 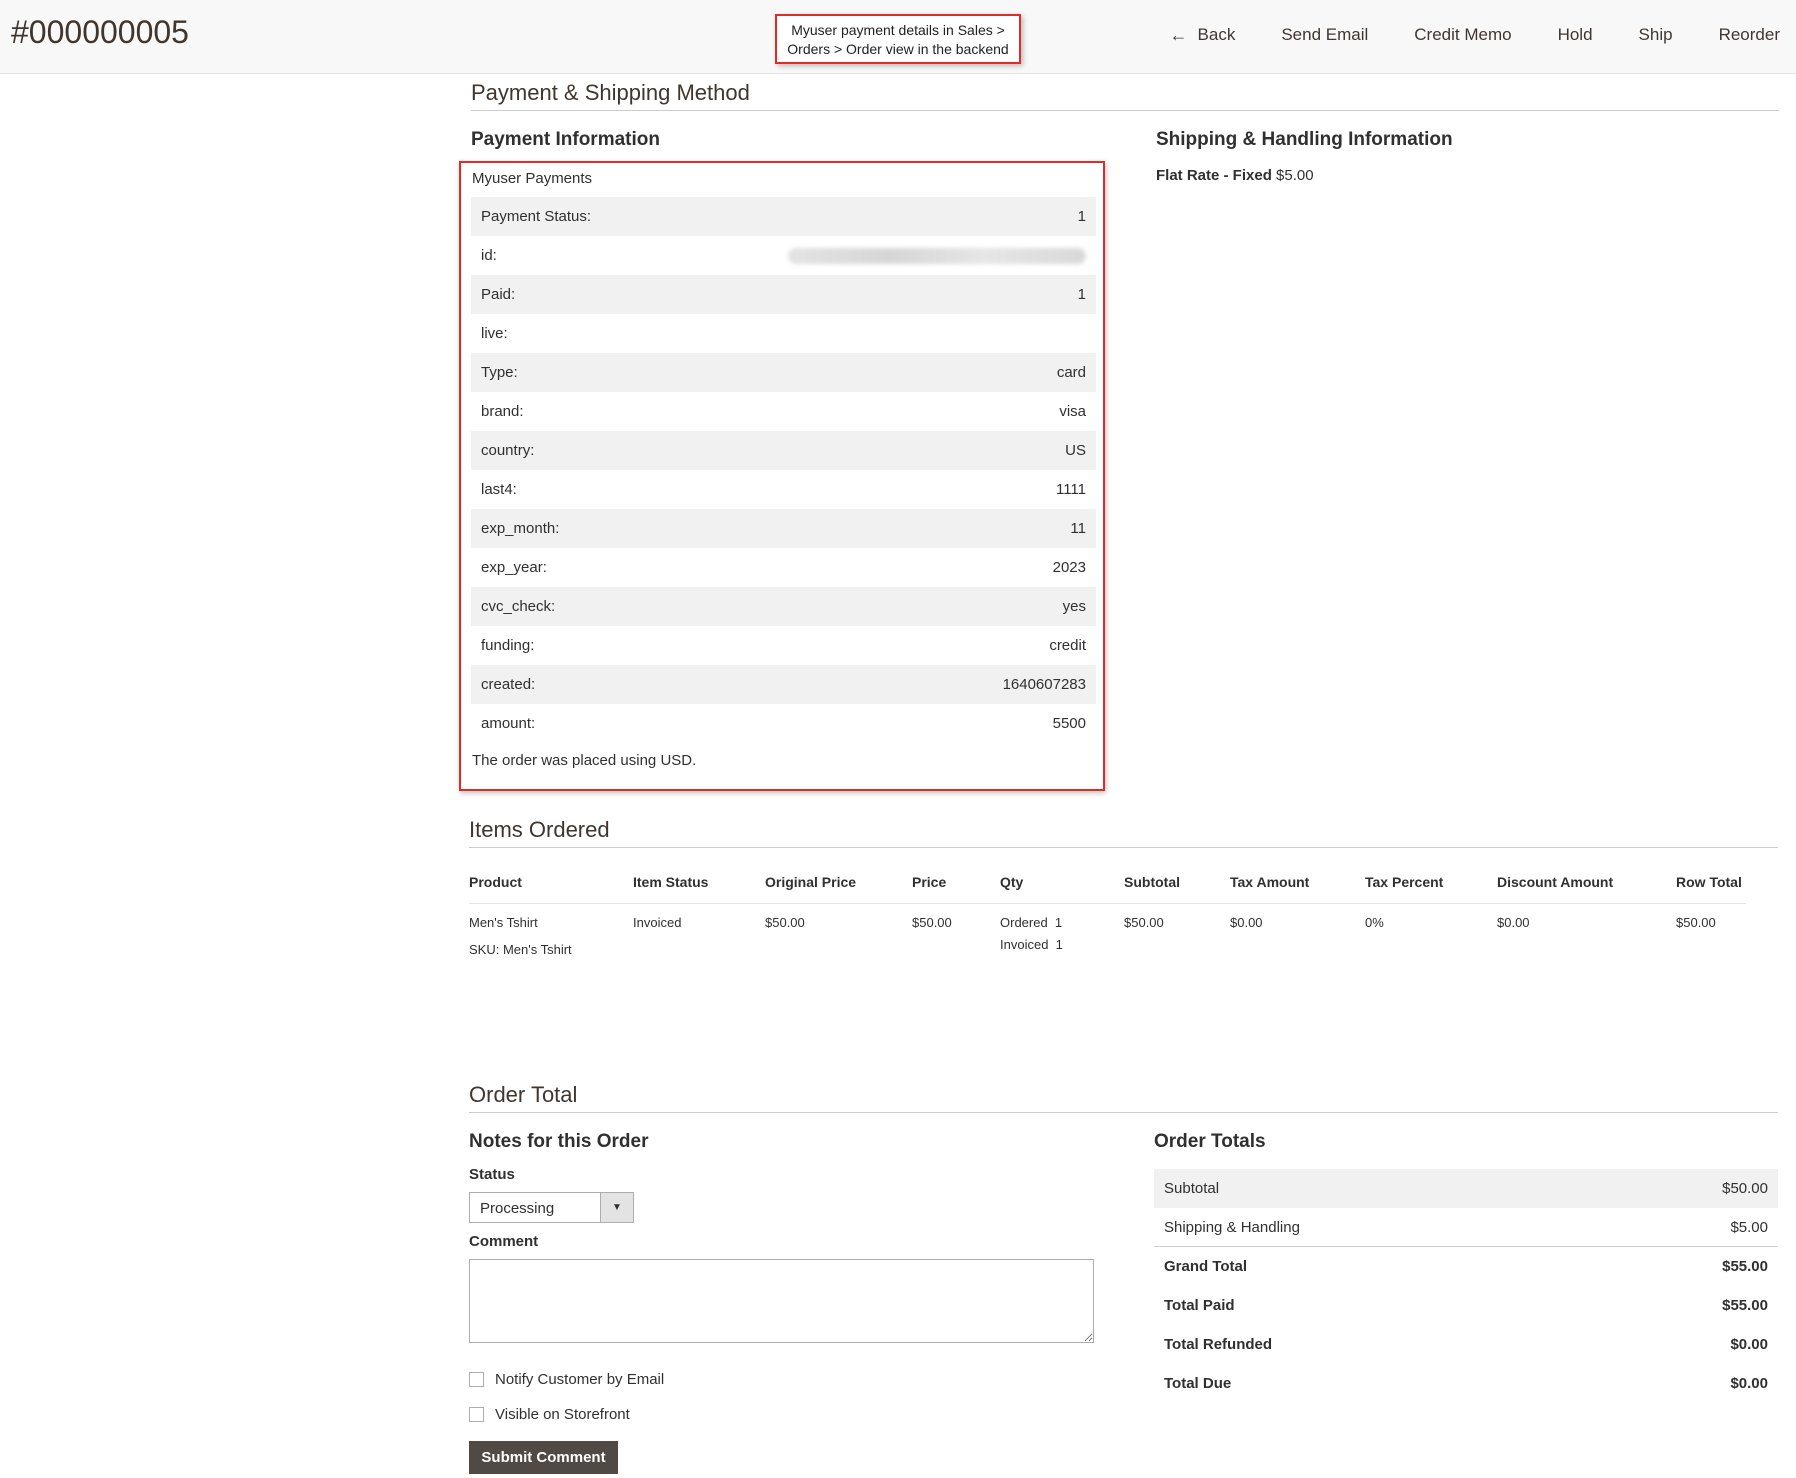 What do you see at coordinates (1078, 528) in the screenshot?
I see `payment-row-value: 11` at bounding box center [1078, 528].